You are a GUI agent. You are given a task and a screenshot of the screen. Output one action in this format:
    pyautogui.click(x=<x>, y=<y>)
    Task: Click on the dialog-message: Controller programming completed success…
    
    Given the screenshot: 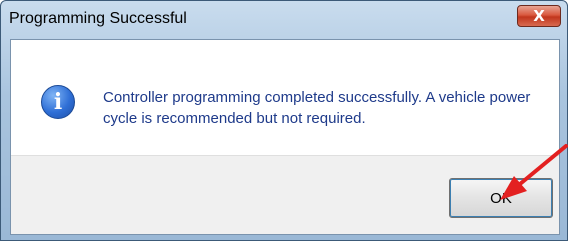 What is the action you would take?
    pyautogui.click(x=317, y=108)
    